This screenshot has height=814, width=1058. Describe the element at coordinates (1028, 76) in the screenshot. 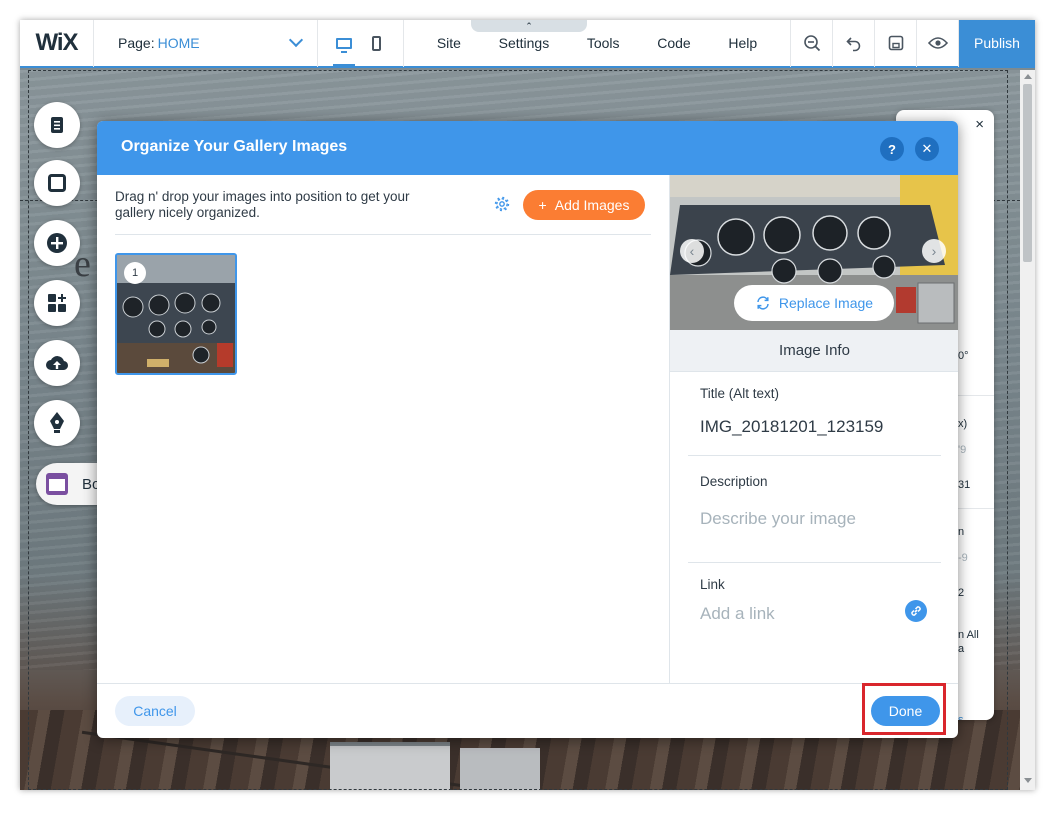

I see `scroll-up-icon` at that location.